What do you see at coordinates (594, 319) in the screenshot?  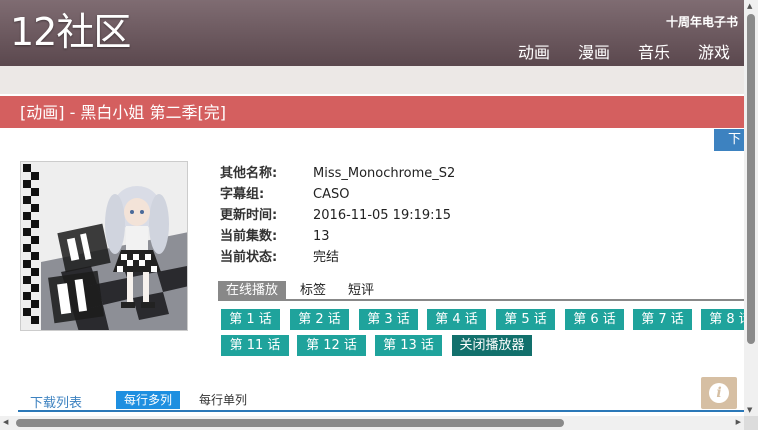 I see `episode-button: 第 6 话` at bounding box center [594, 319].